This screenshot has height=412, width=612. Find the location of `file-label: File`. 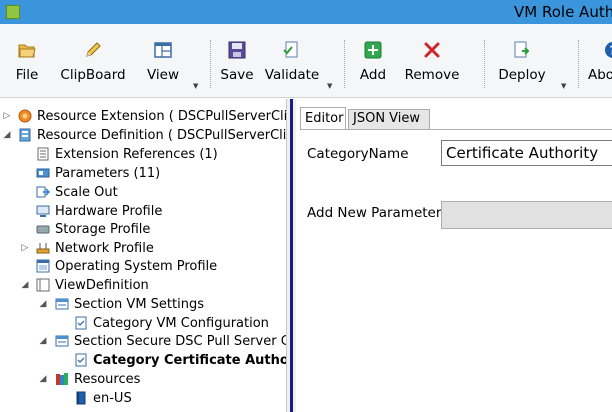

file-label: File is located at coordinates (27, 75).